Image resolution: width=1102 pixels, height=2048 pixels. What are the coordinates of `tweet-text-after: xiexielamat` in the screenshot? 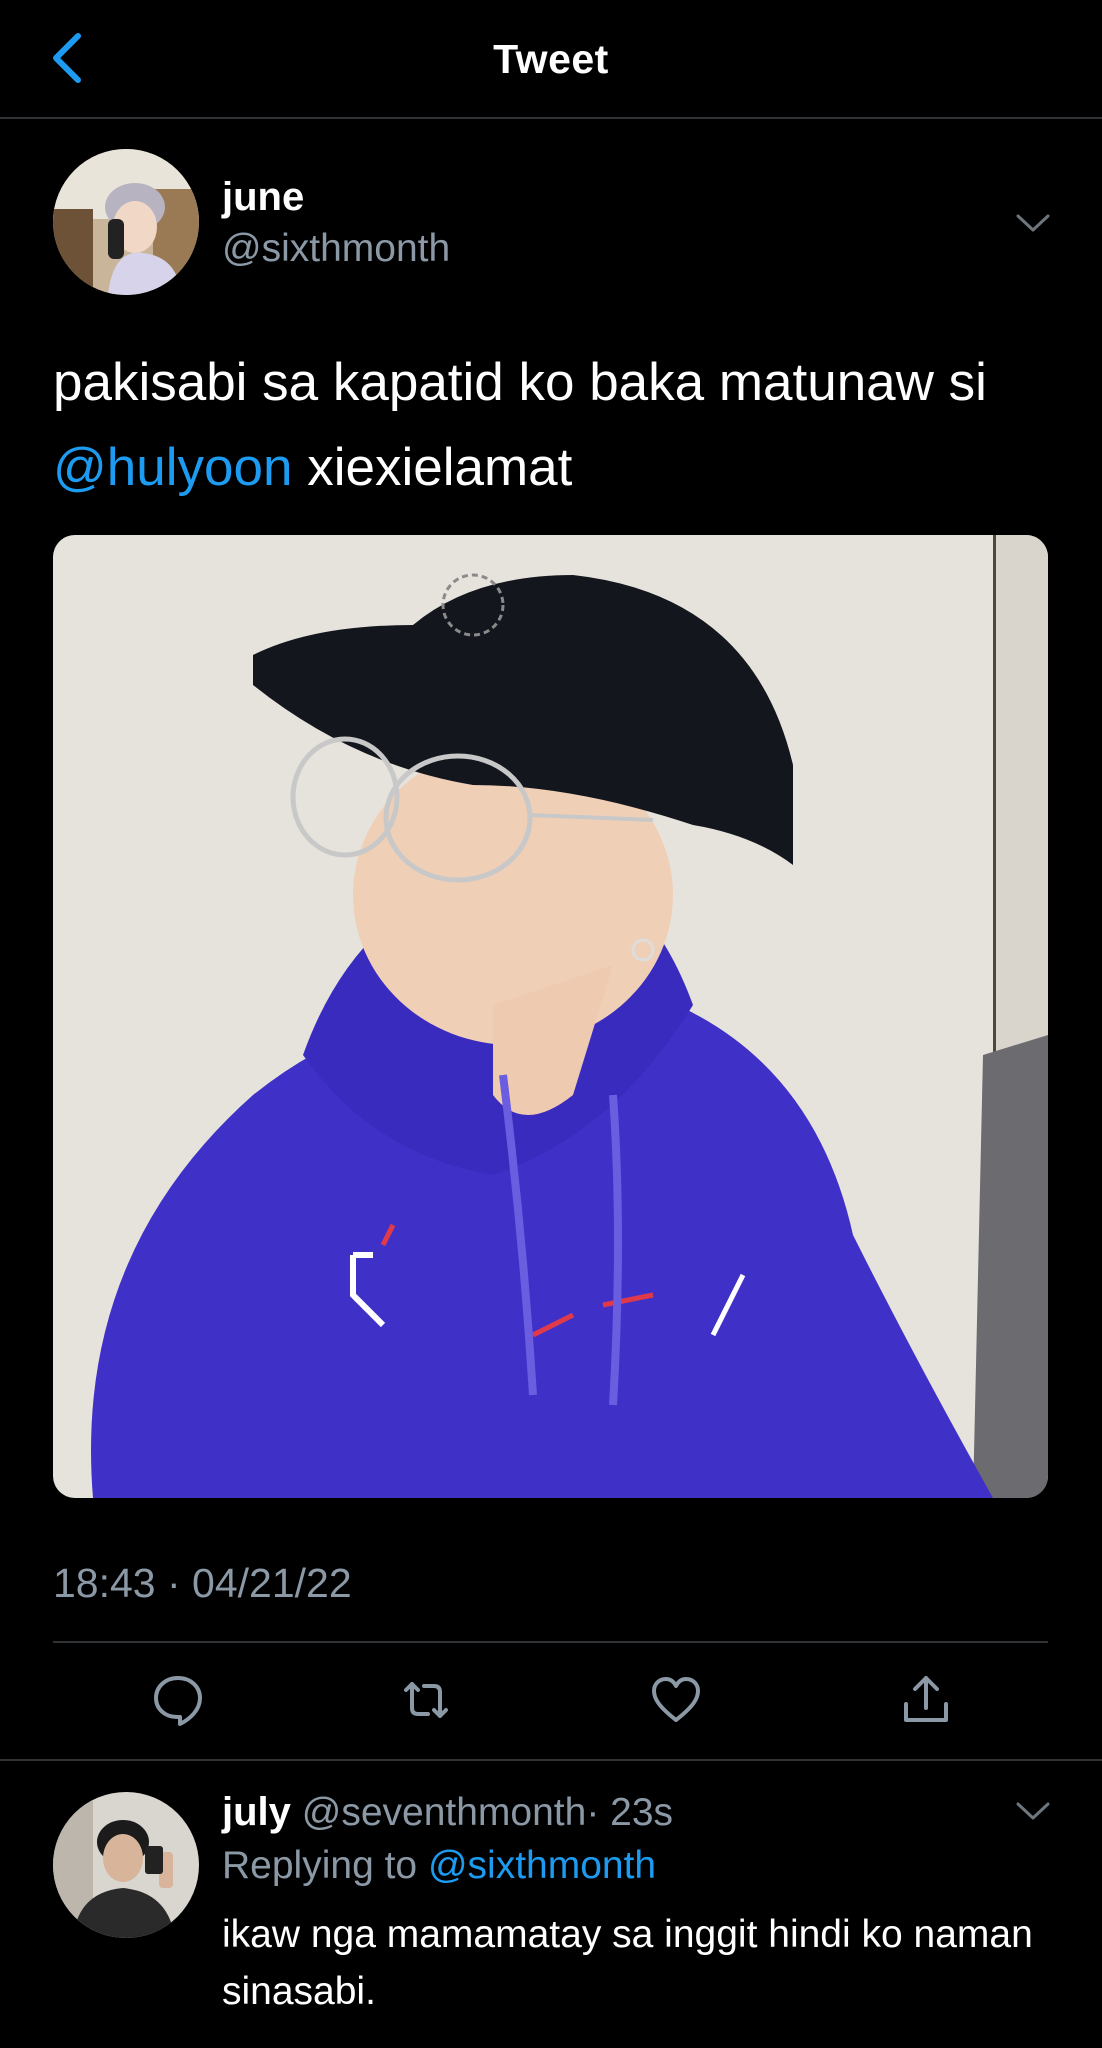 It's located at (432, 467).